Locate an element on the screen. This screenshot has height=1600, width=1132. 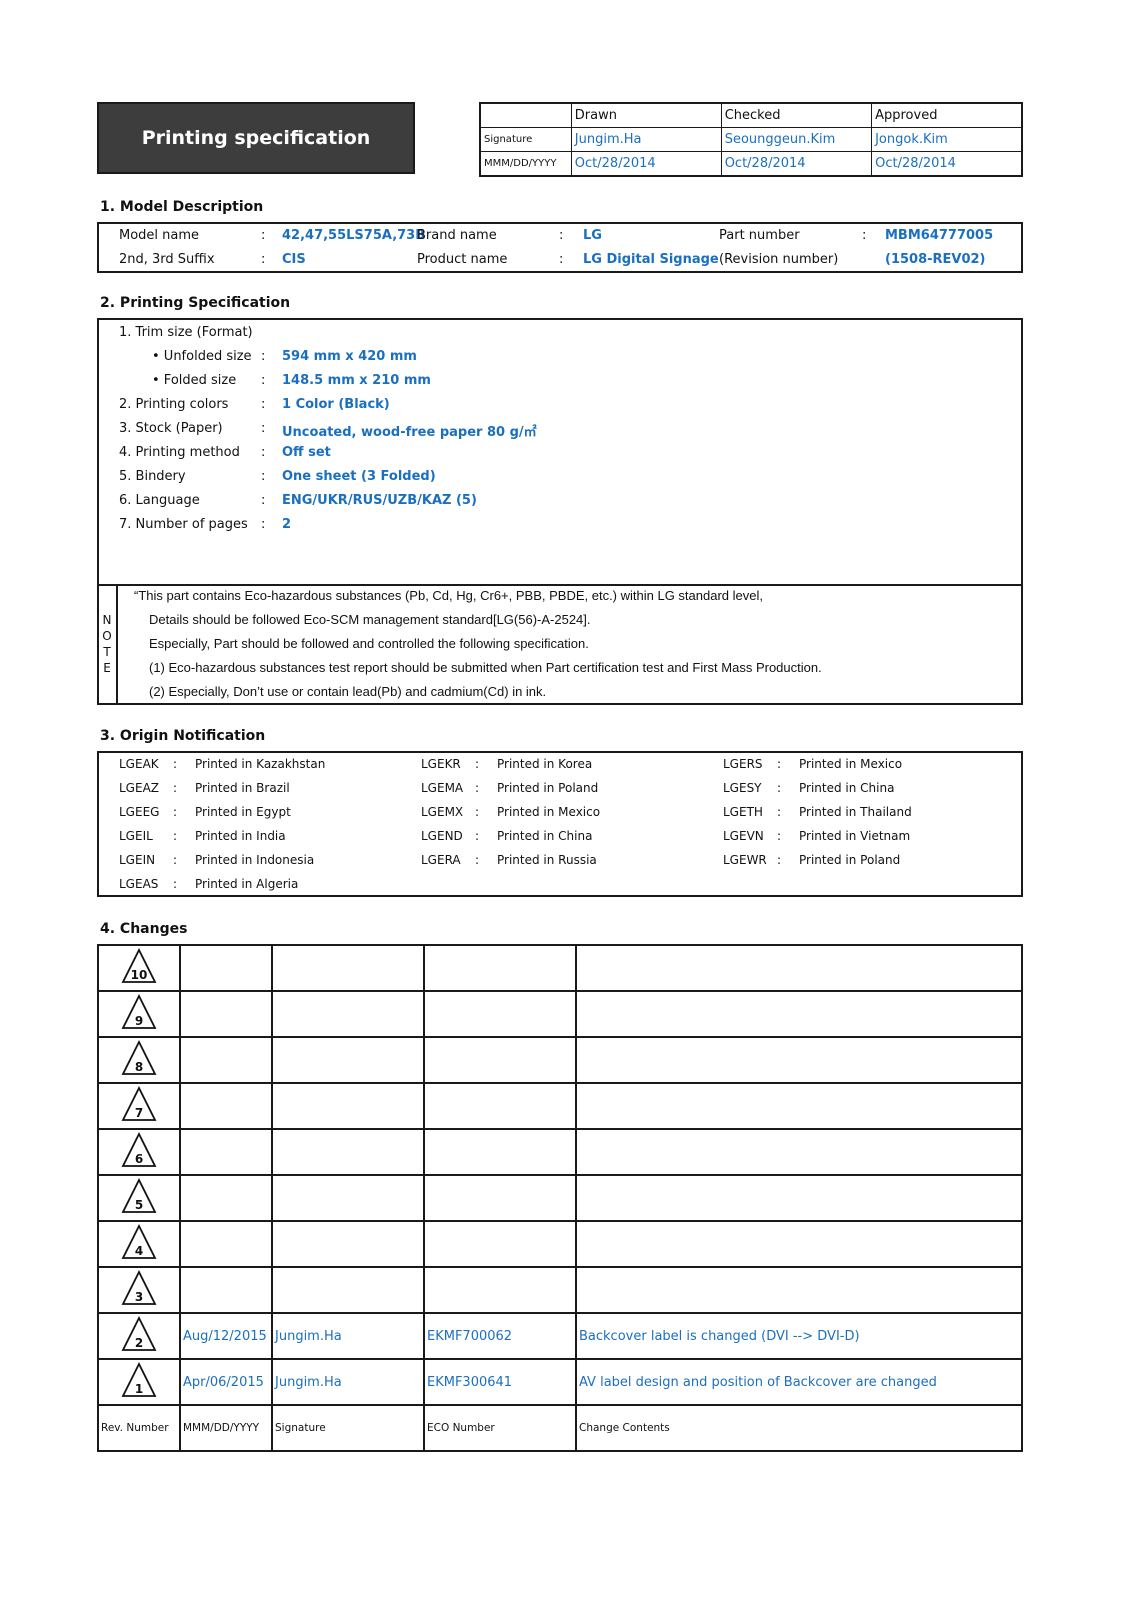
checked-date: Oct/28/2014 is located at coordinates (796, 164).